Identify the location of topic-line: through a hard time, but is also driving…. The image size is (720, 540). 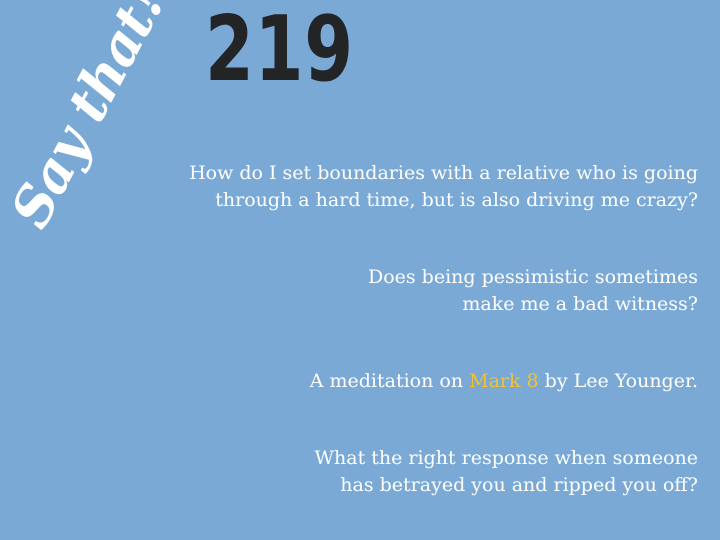
(456, 200).